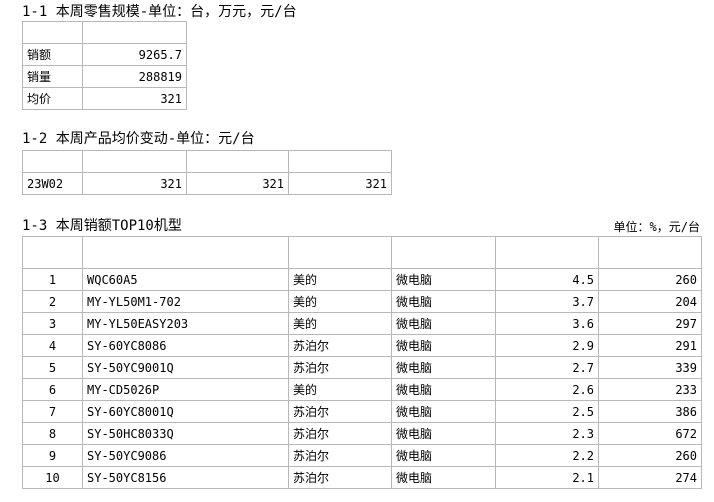  What do you see at coordinates (547, 389) in the screenshot?
I see `share-cell: 2.6` at bounding box center [547, 389].